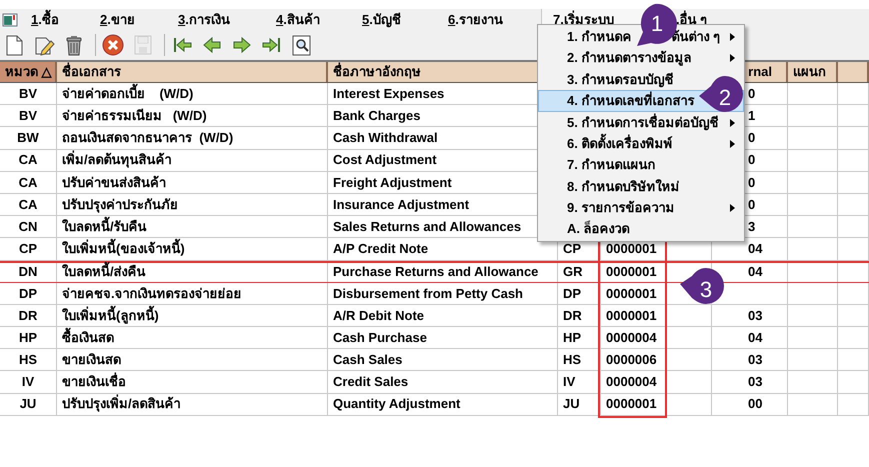 This screenshot has height=467, width=869. Describe the element at coordinates (216, 19) in the screenshot. I see `menu-item: 3.การเงิน` at that location.